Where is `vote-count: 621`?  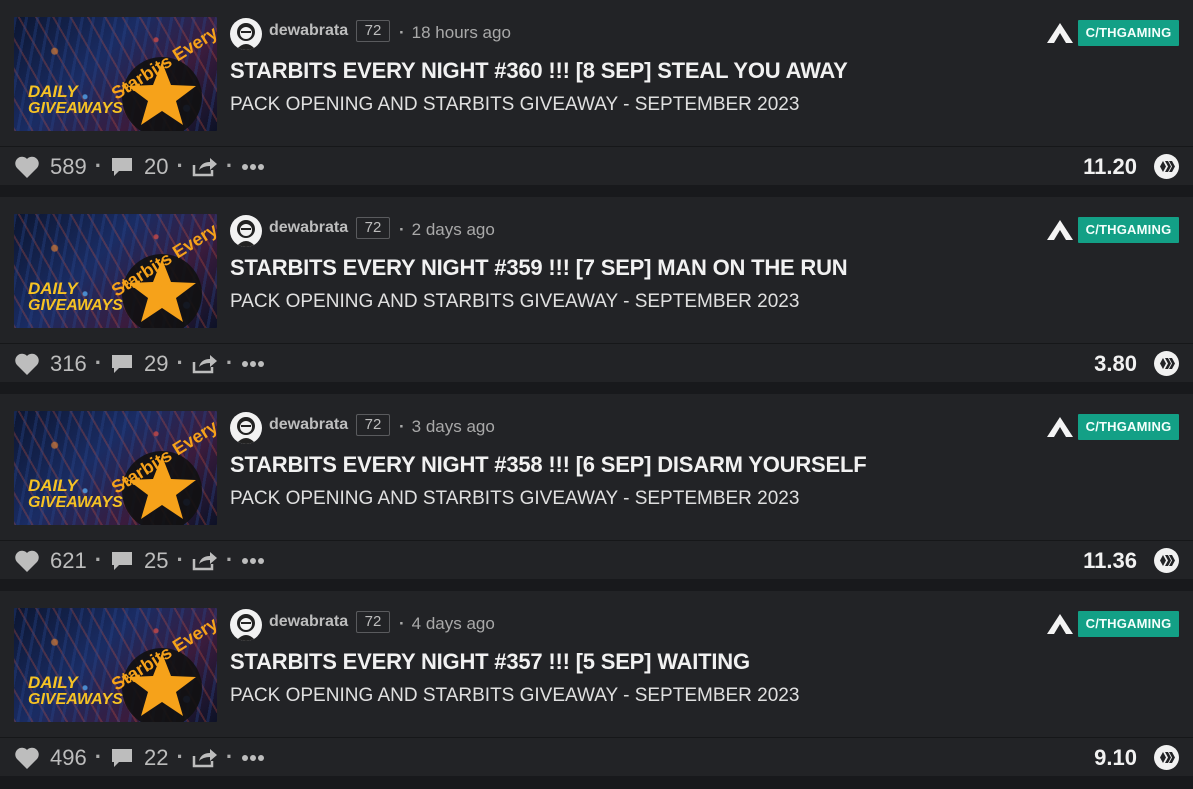
vote-count: 621 is located at coordinates (68, 561).